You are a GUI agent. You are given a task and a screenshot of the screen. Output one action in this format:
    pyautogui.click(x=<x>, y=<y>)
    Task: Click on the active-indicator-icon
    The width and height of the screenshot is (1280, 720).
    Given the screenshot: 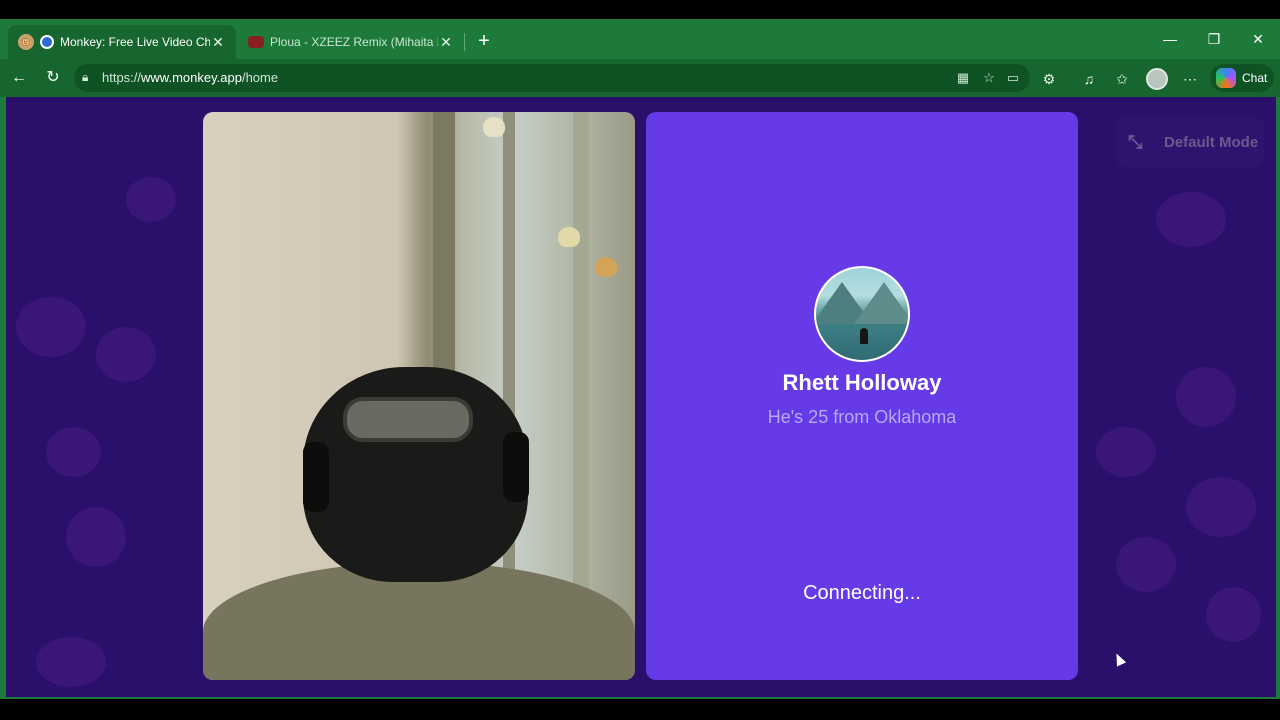 What is the action you would take?
    pyautogui.click(x=47, y=42)
    